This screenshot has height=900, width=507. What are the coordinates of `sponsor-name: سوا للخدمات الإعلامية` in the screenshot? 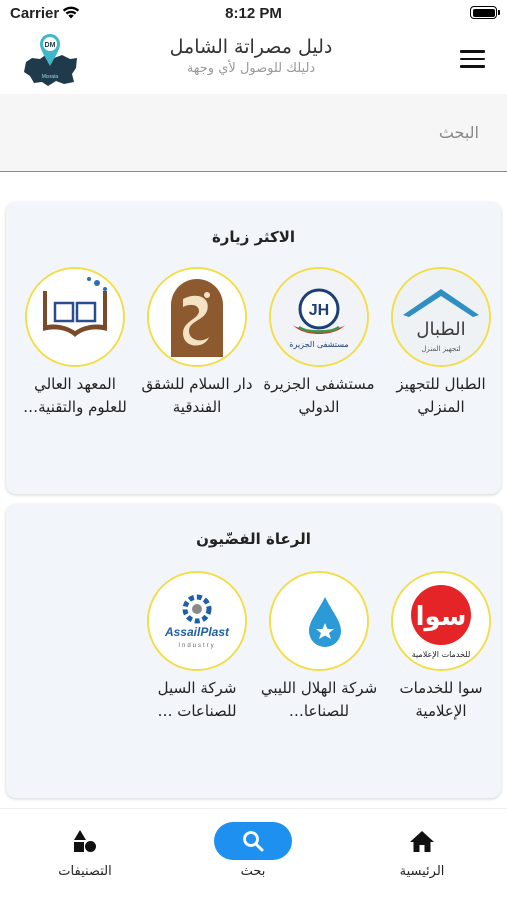 It's located at (441, 699).